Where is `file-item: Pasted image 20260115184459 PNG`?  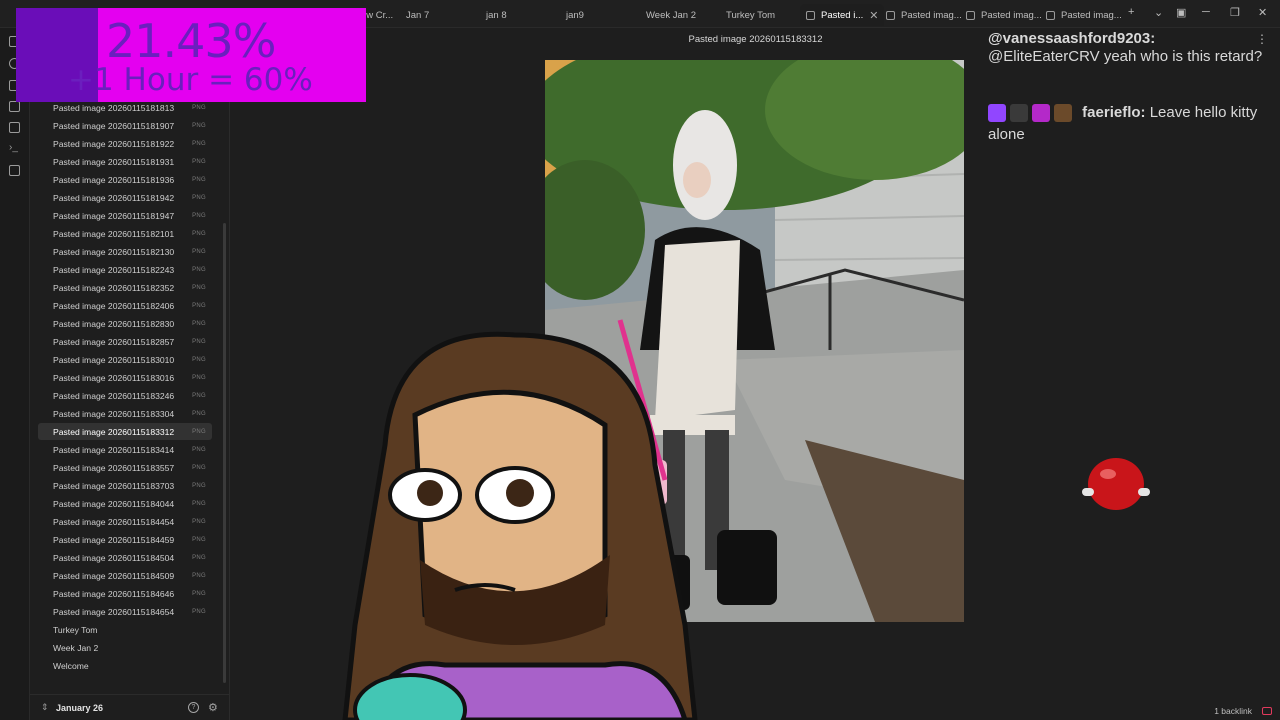 file-item: Pasted image 20260115184459 PNG is located at coordinates (125, 539).